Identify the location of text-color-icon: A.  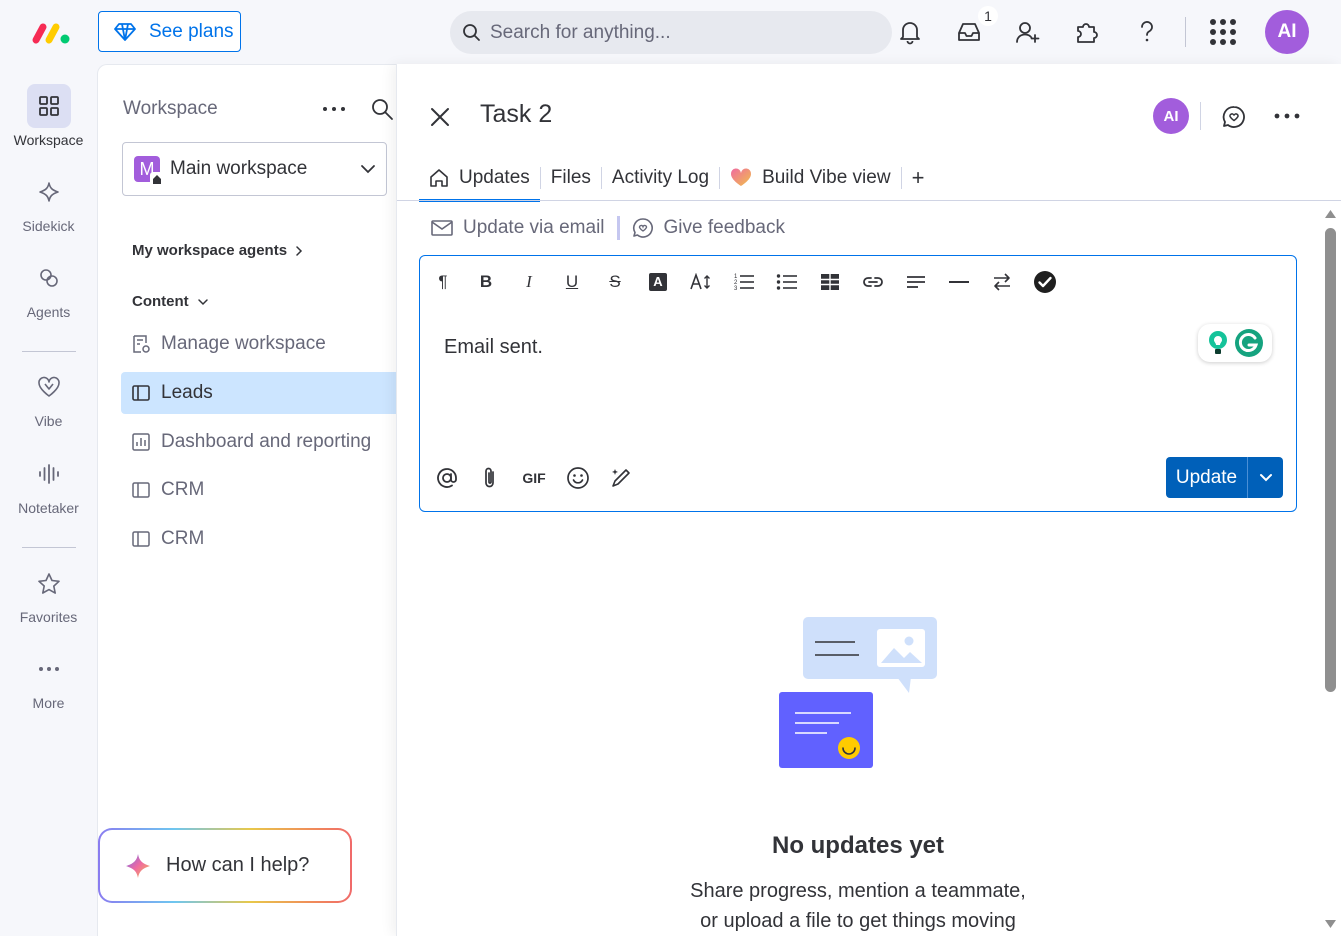
(658, 282).